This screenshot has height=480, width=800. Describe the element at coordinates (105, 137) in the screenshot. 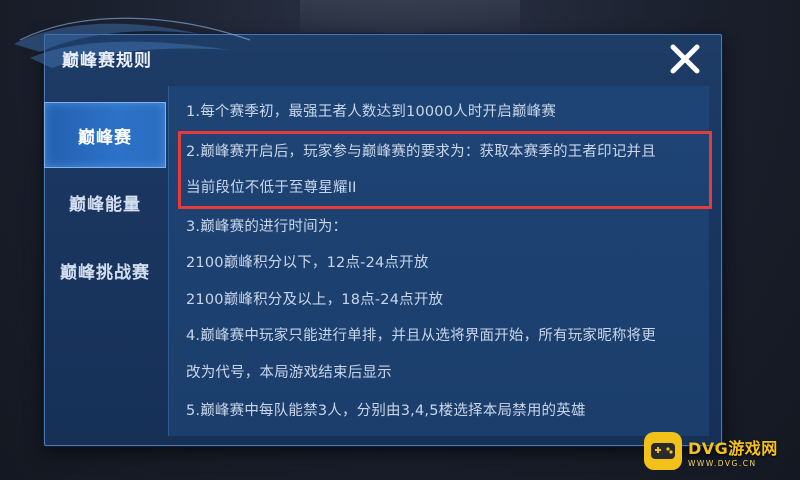

I see `tab-label: 巅峰赛` at that location.